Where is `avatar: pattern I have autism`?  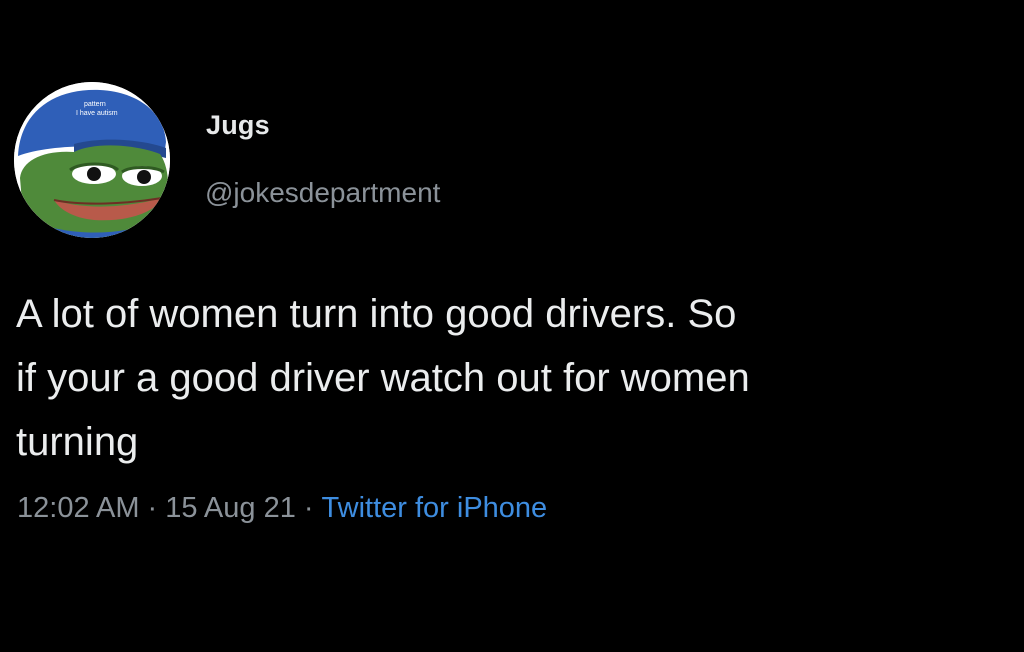 avatar: pattern I have autism is located at coordinates (92, 160).